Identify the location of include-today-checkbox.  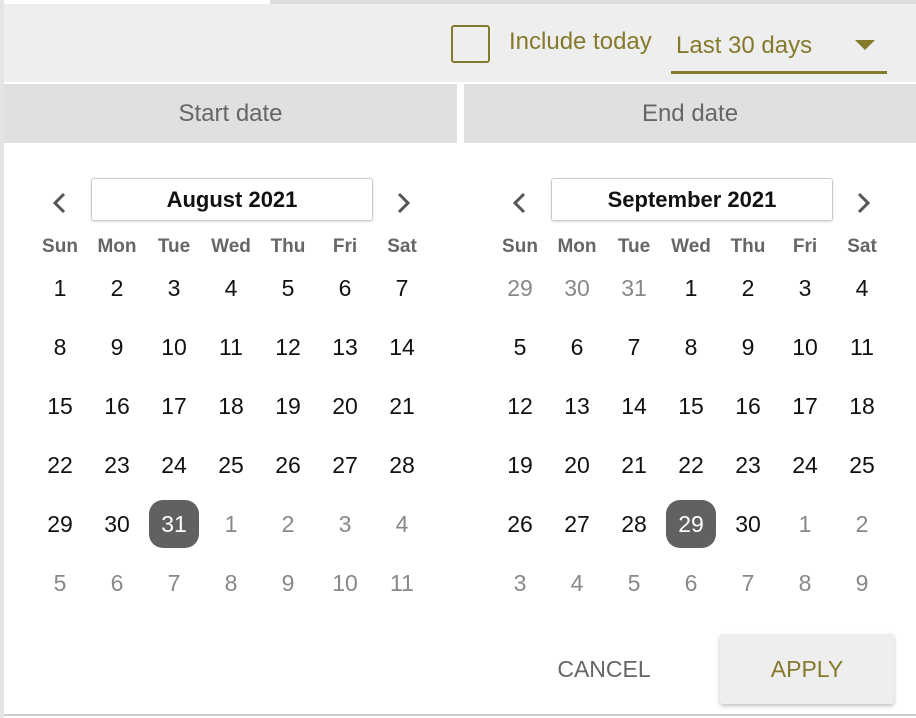
(470, 44).